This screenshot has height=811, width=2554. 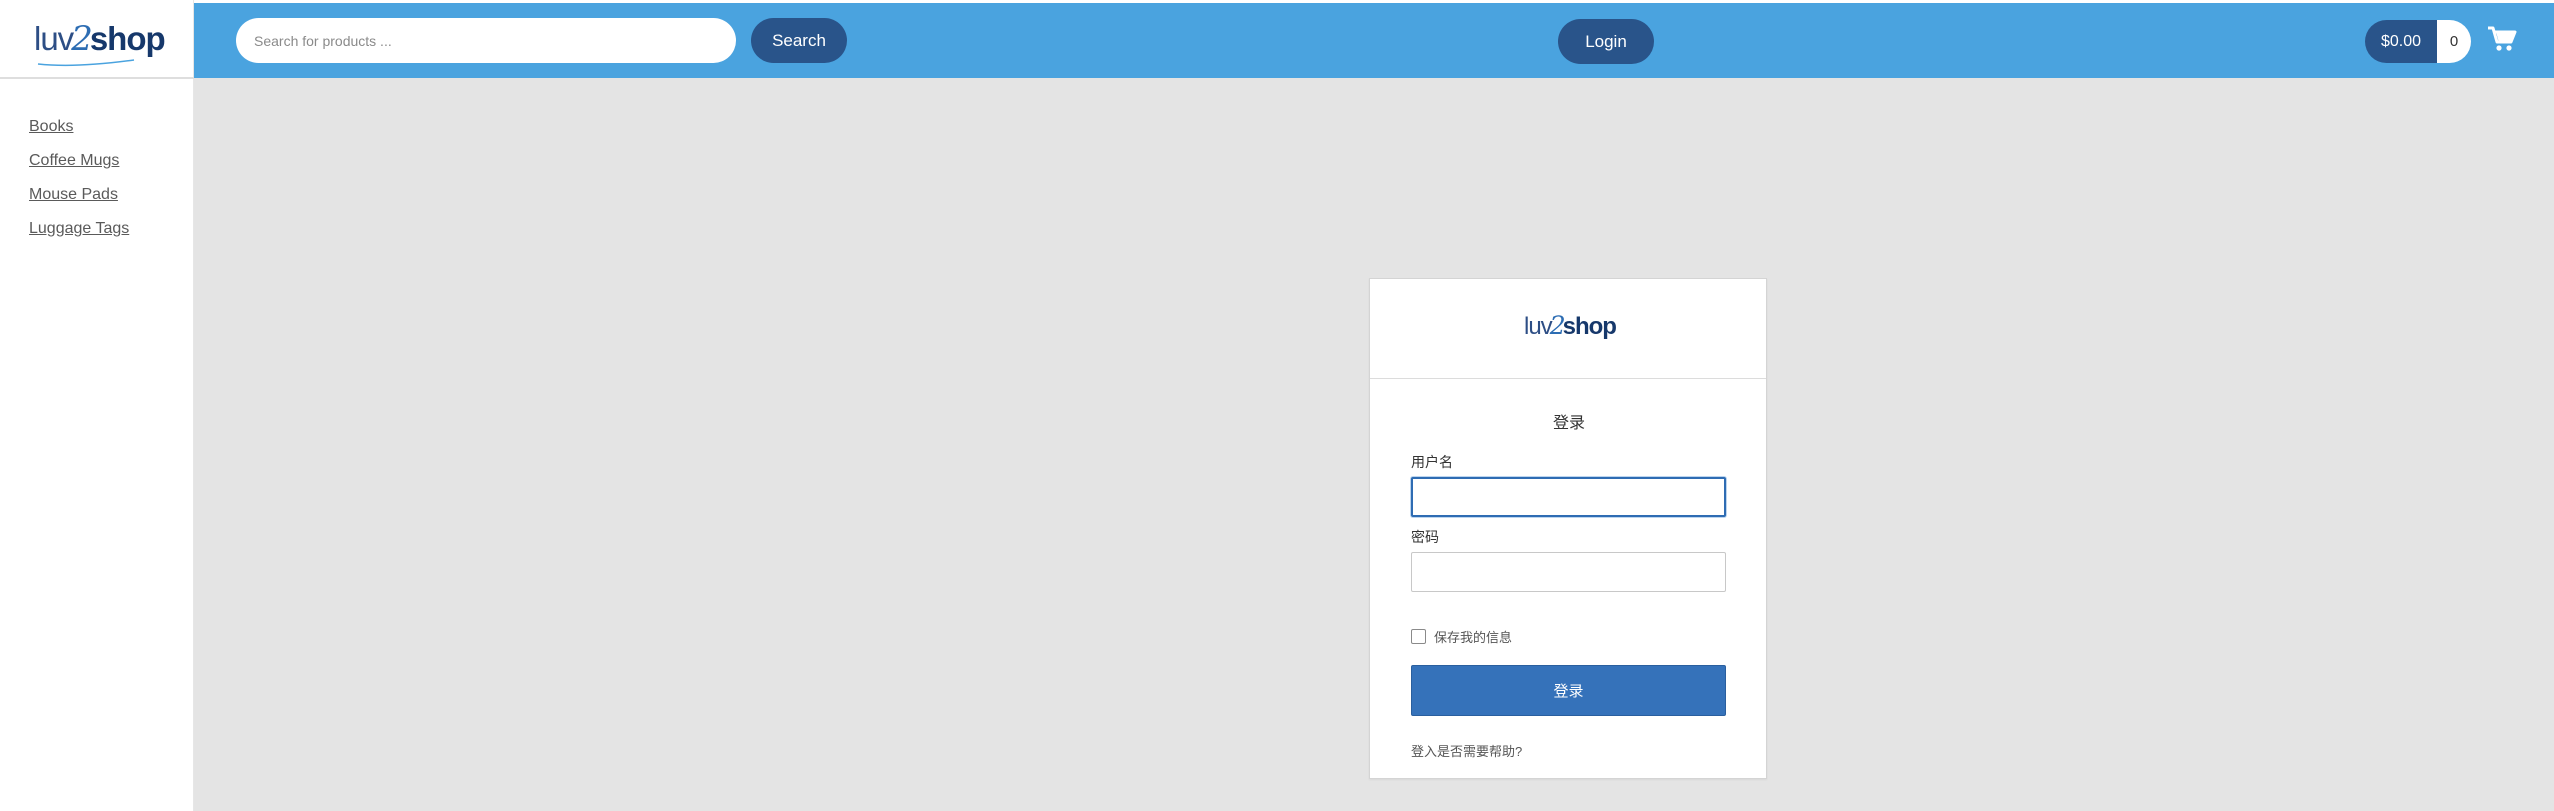 I want to click on login-card: luv2shop 登录 用户名 密码 保存我的信息 登录 登入是否需要帮助?, so click(x=1568, y=528).